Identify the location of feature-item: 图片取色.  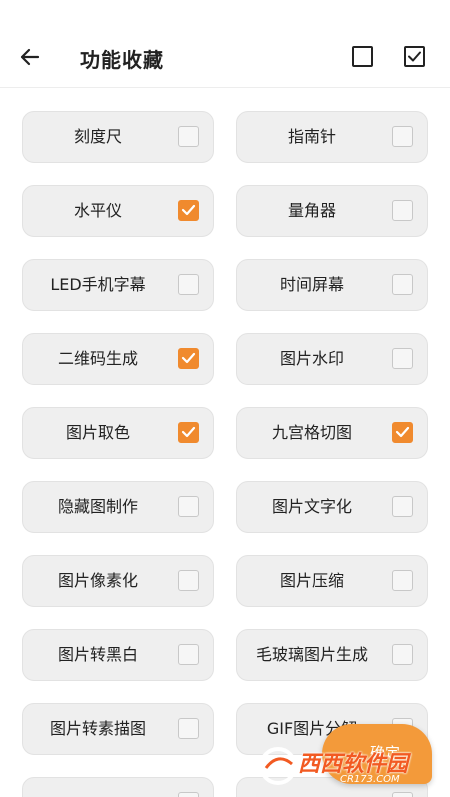
(118, 433).